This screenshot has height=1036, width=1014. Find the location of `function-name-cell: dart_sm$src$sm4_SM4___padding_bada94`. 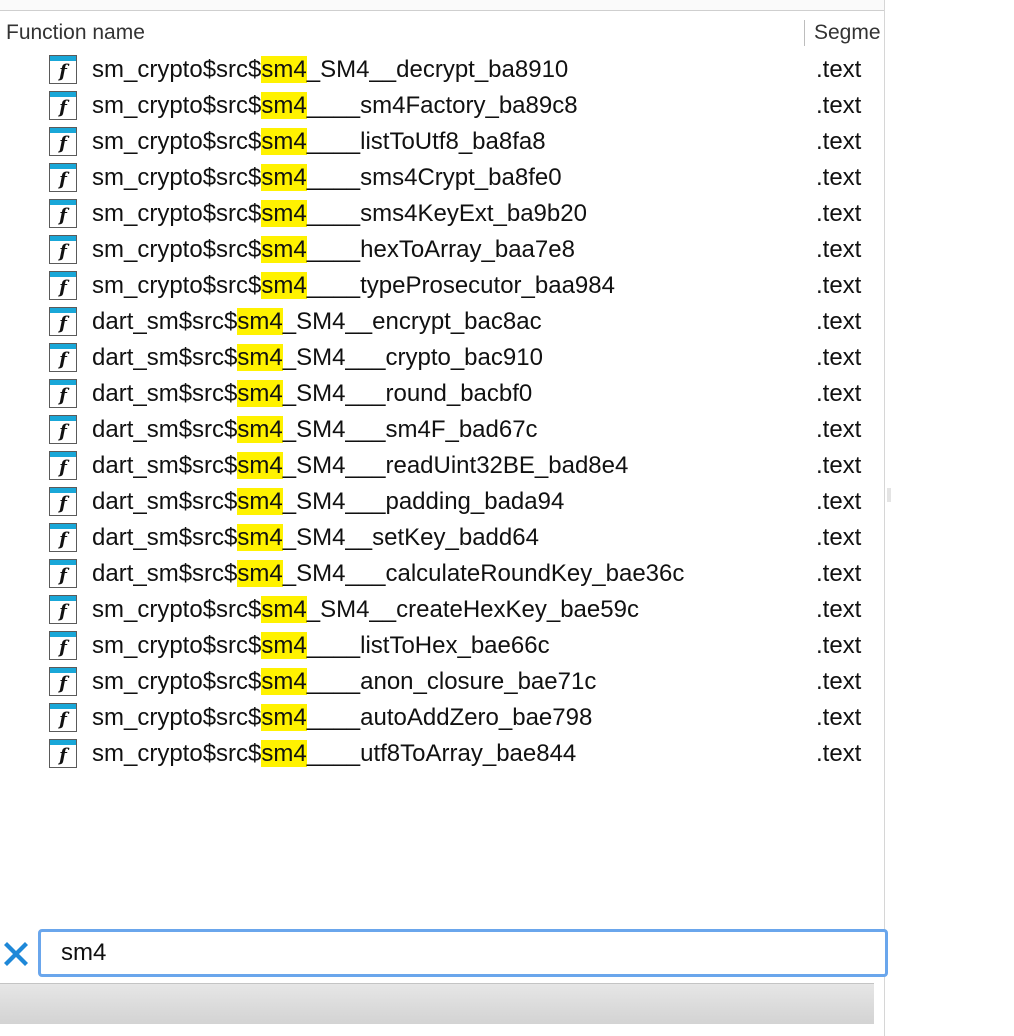

function-name-cell: dart_sm$src$sm4_SM4___padding_bada94 is located at coordinates (328, 502).